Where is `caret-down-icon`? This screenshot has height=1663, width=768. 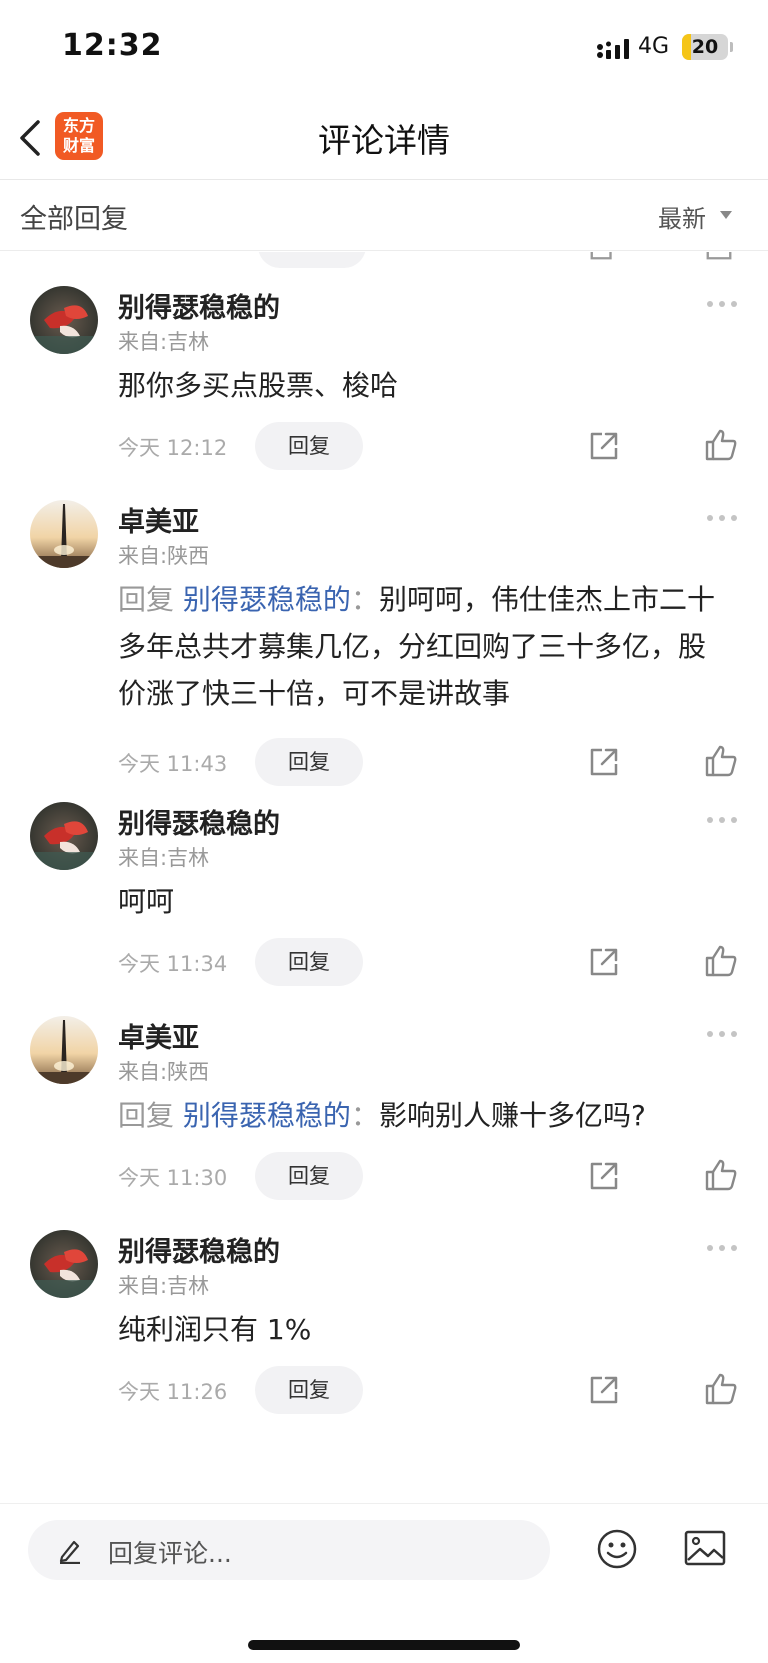
caret-down-icon is located at coordinates (726, 215).